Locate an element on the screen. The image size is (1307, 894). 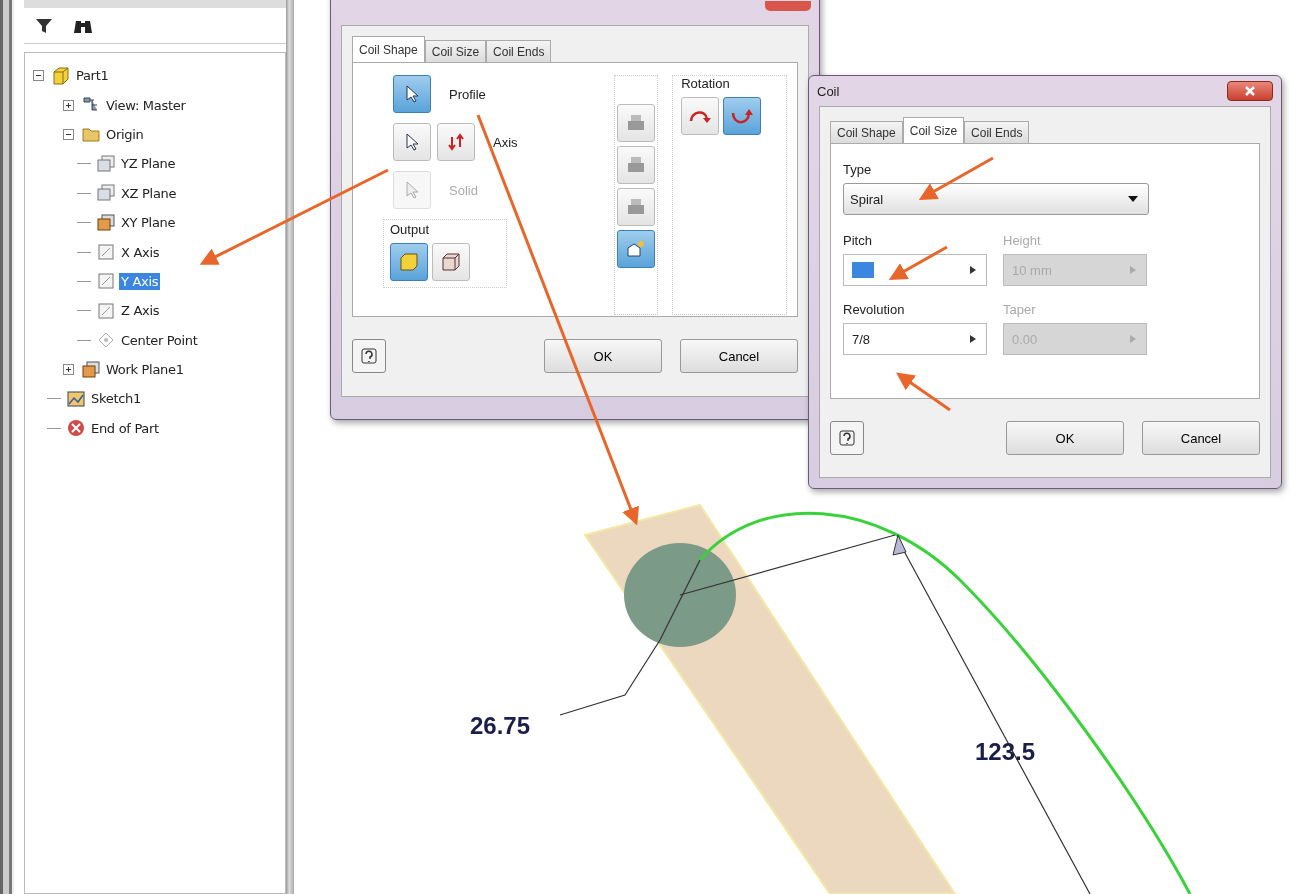
dimension-value: 26.75 is located at coordinates (500, 726).